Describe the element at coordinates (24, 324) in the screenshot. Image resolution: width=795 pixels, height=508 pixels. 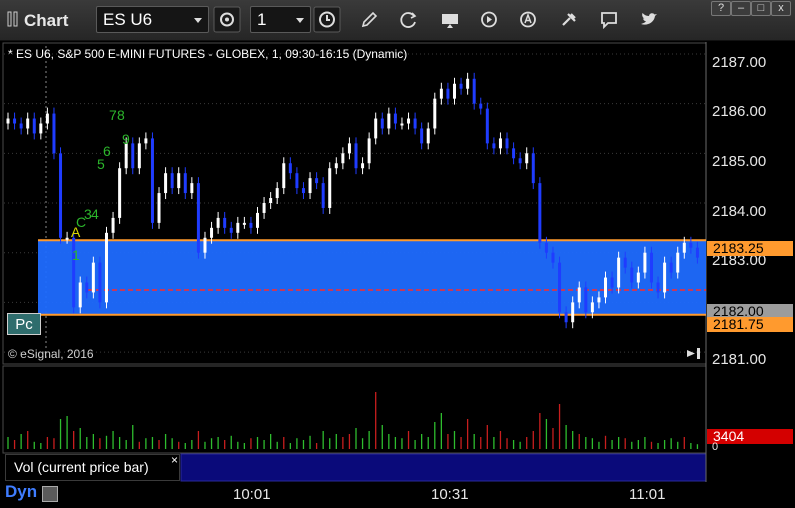
I see `pc-label: Pc` at that location.